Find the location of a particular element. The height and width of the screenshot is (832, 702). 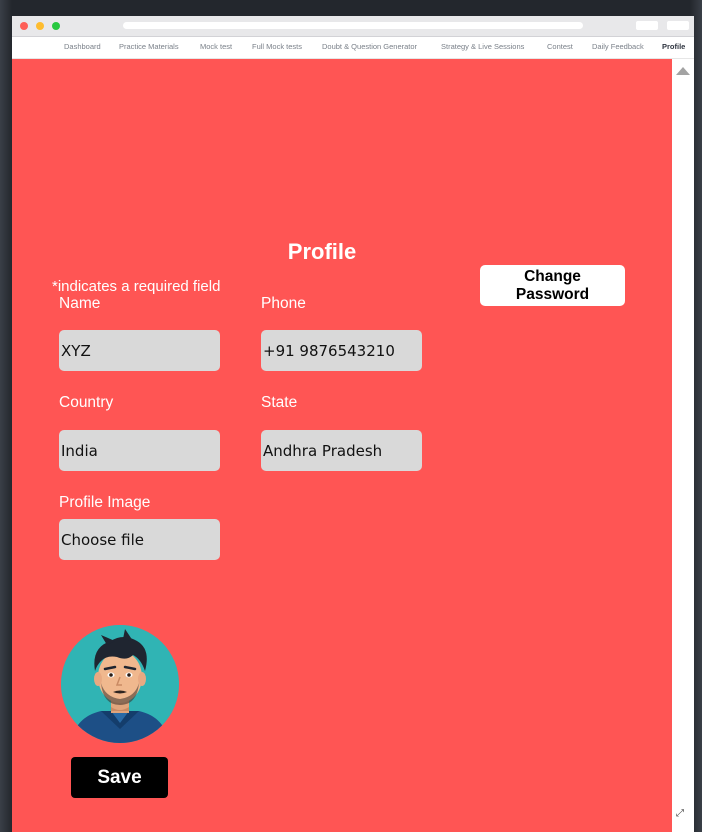

nav-contest: Contest is located at coordinates (560, 46).